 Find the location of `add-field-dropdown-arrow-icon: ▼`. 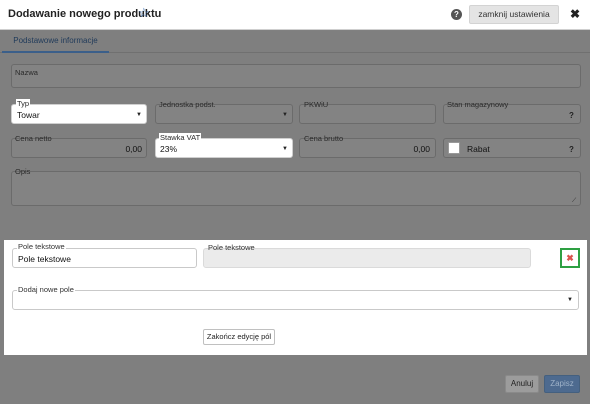

add-field-dropdown-arrow-icon: ▼ is located at coordinates (570, 300).